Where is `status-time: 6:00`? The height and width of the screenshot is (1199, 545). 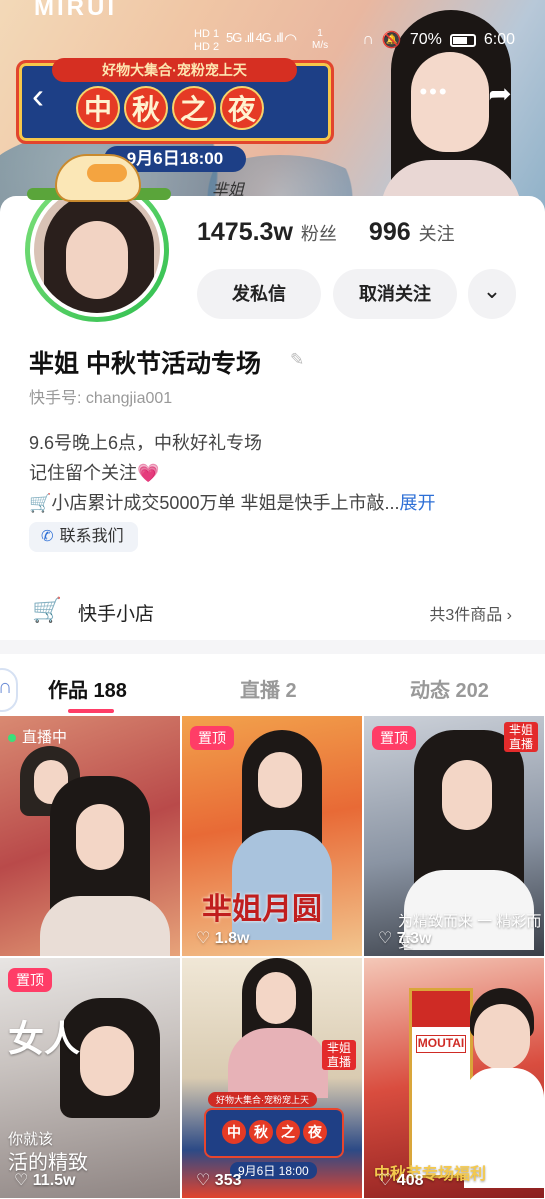 status-time: 6:00 is located at coordinates (499, 39).